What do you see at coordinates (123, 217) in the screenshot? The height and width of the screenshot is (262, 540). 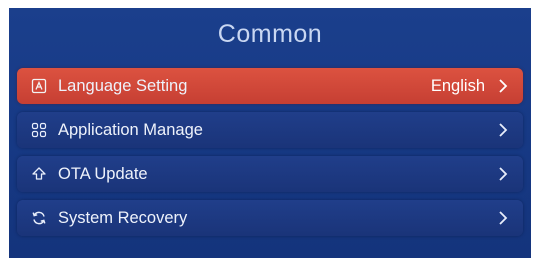 I see `menu-item-label: System Recovery` at bounding box center [123, 217].